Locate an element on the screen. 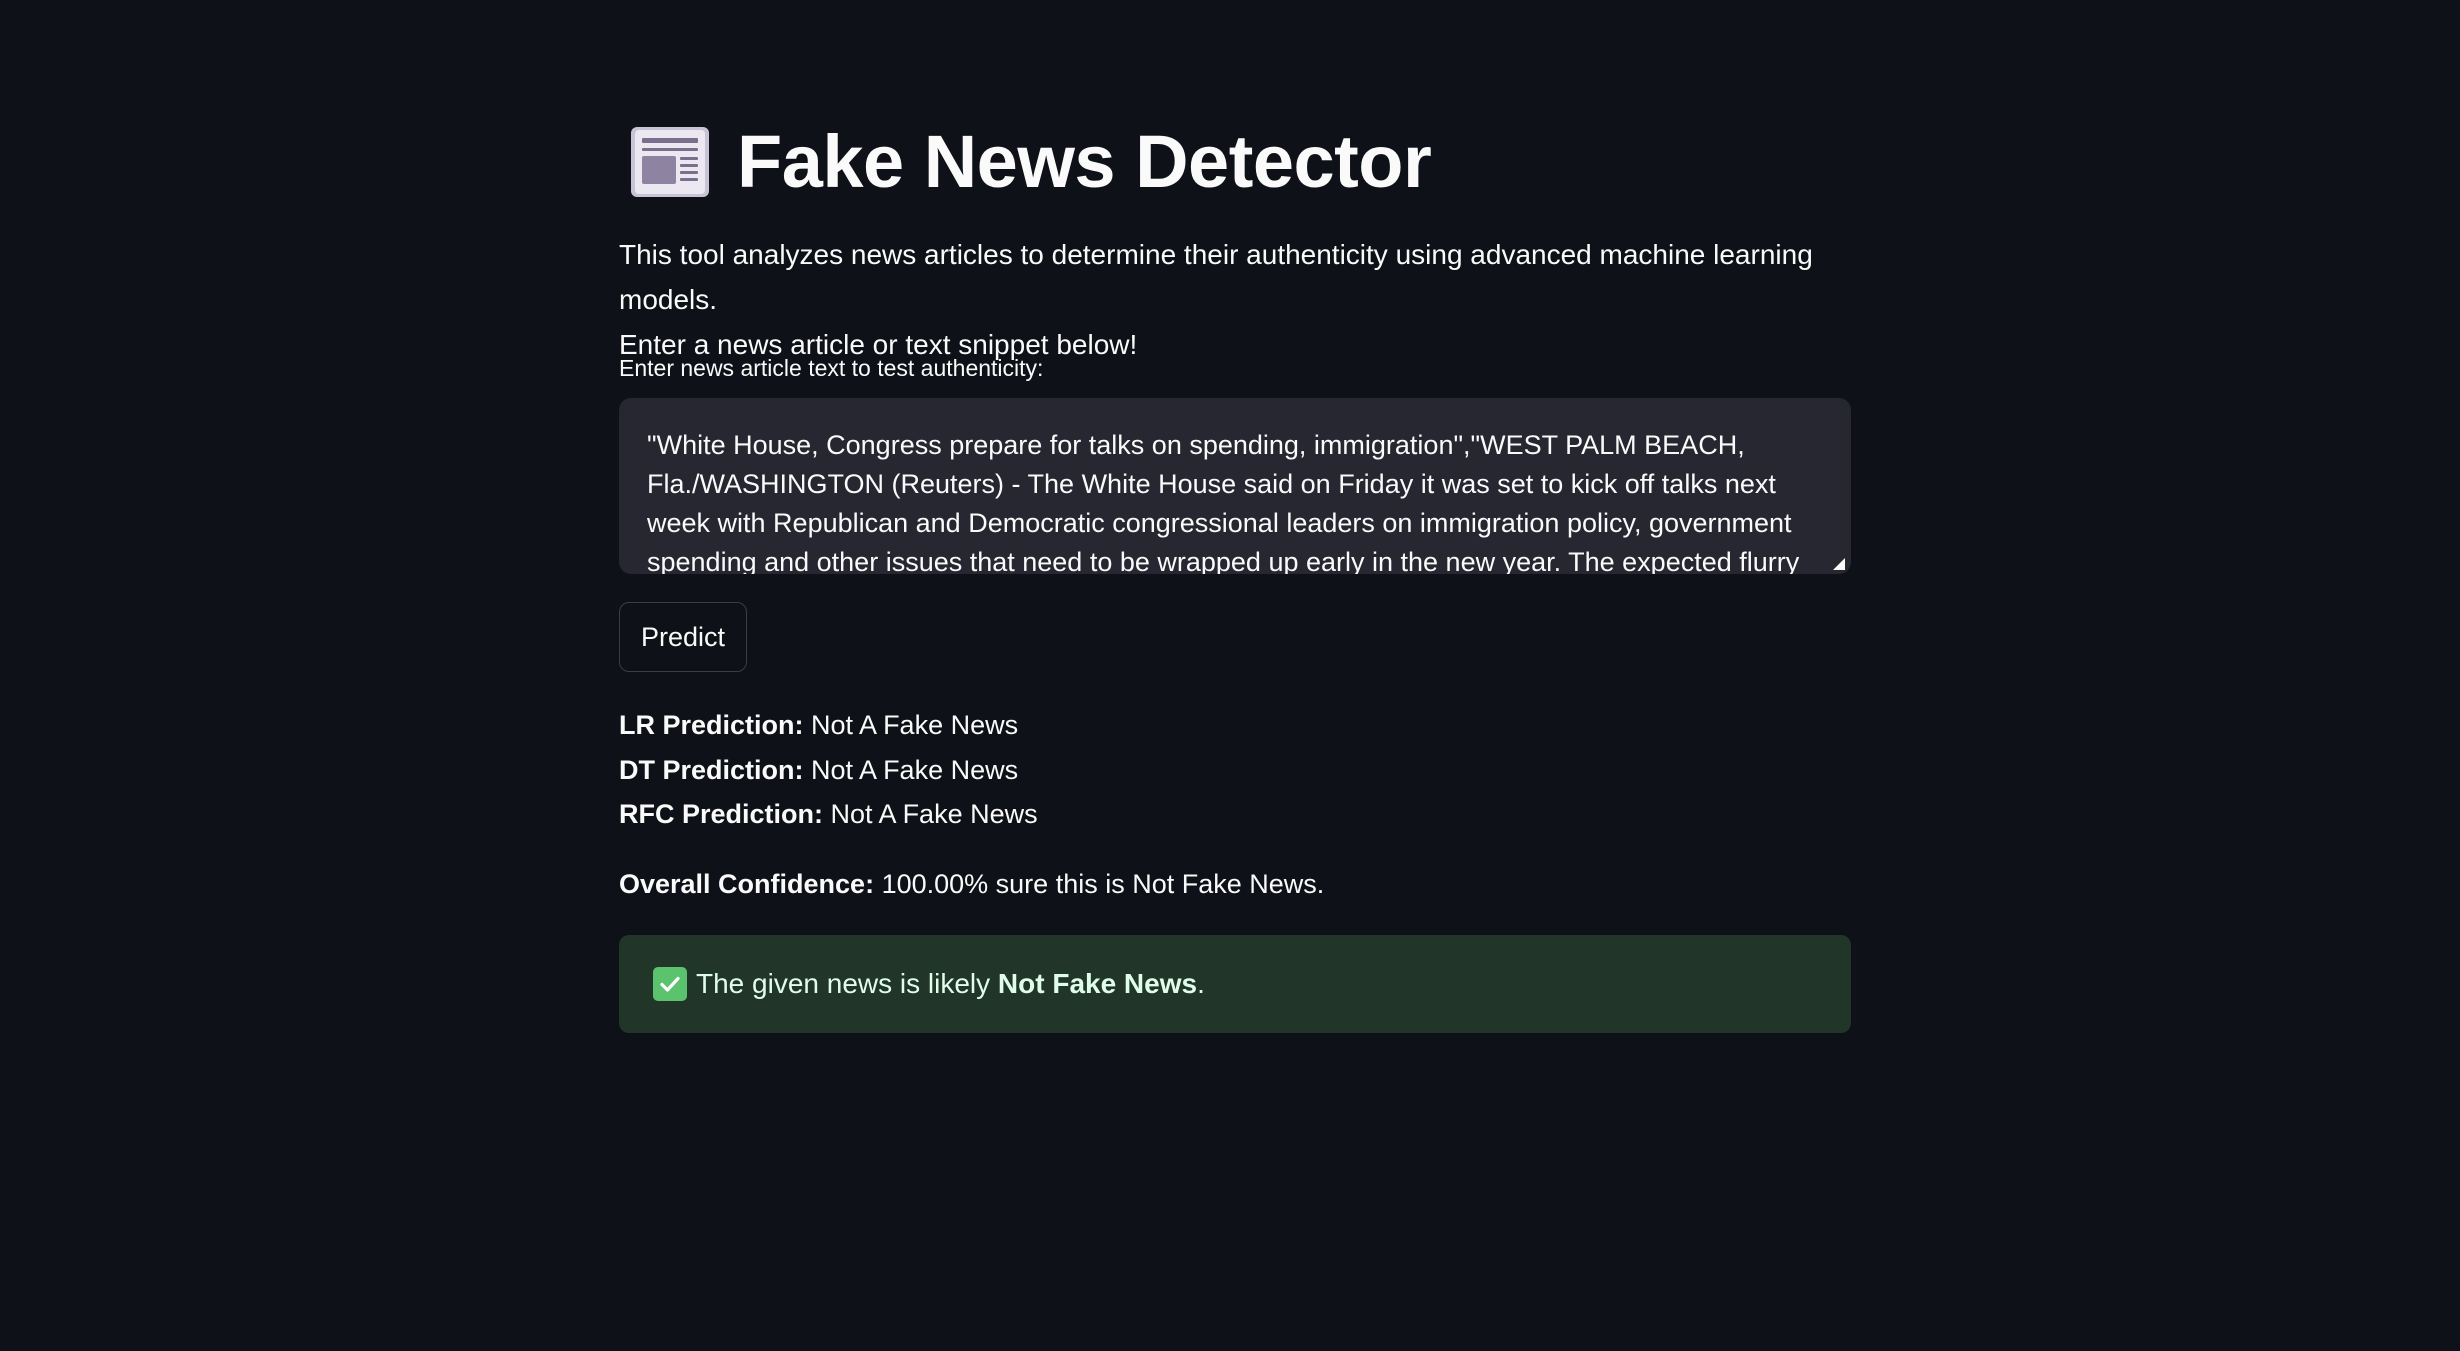  alert-message: The given news is likely Not Fake News. is located at coordinates (950, 984).